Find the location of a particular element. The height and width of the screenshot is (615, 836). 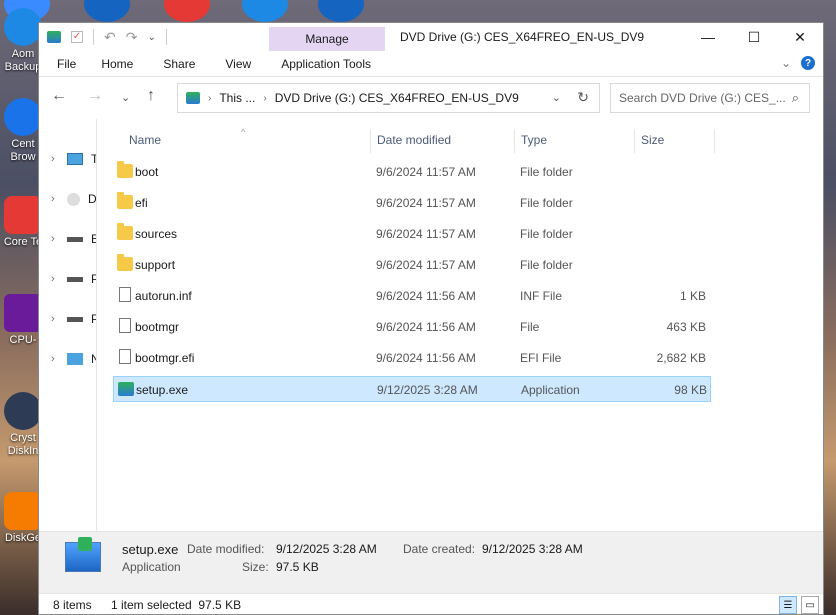

nav-item-network: › N is located at coordinates (73, 359).